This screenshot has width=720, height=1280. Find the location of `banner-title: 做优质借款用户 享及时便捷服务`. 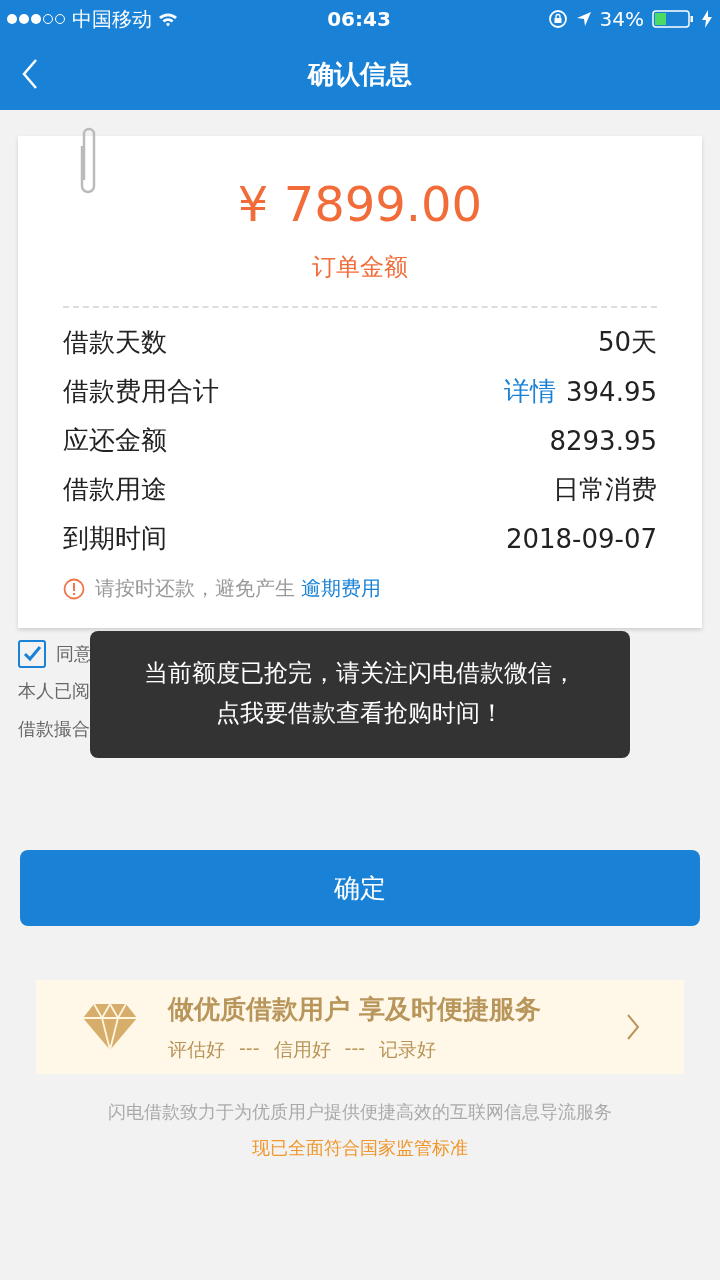

banner-title: 做优质借款用户 享及时便捷服务 is located at coordinates (355, 1009).